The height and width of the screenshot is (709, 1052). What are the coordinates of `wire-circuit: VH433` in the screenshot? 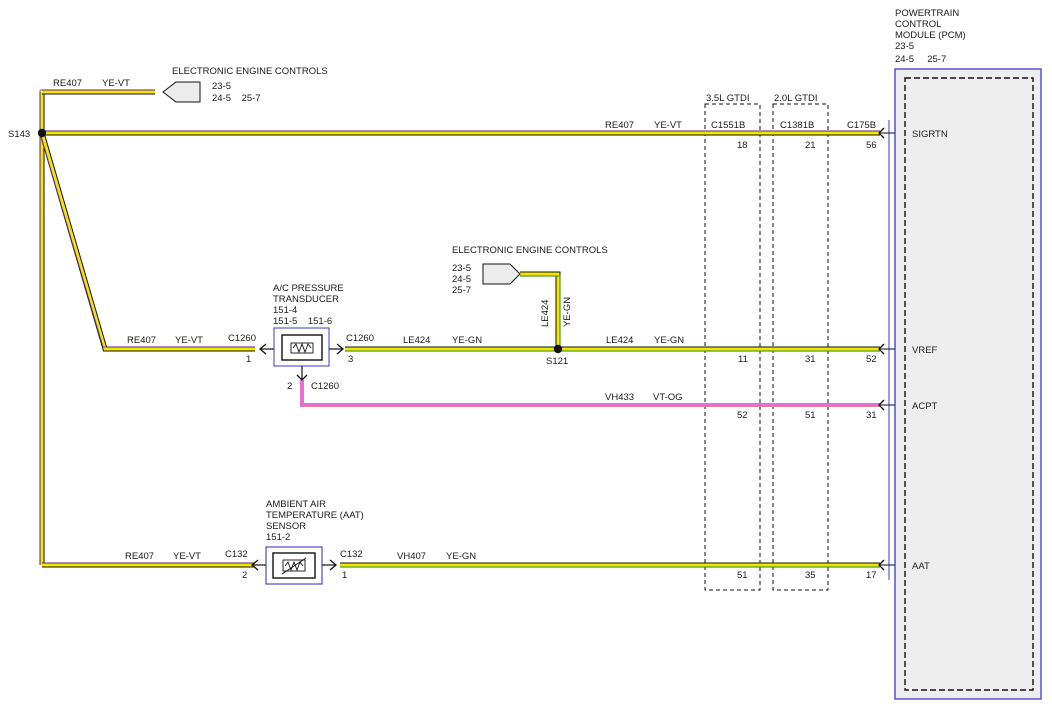 It's located at (619, 397).